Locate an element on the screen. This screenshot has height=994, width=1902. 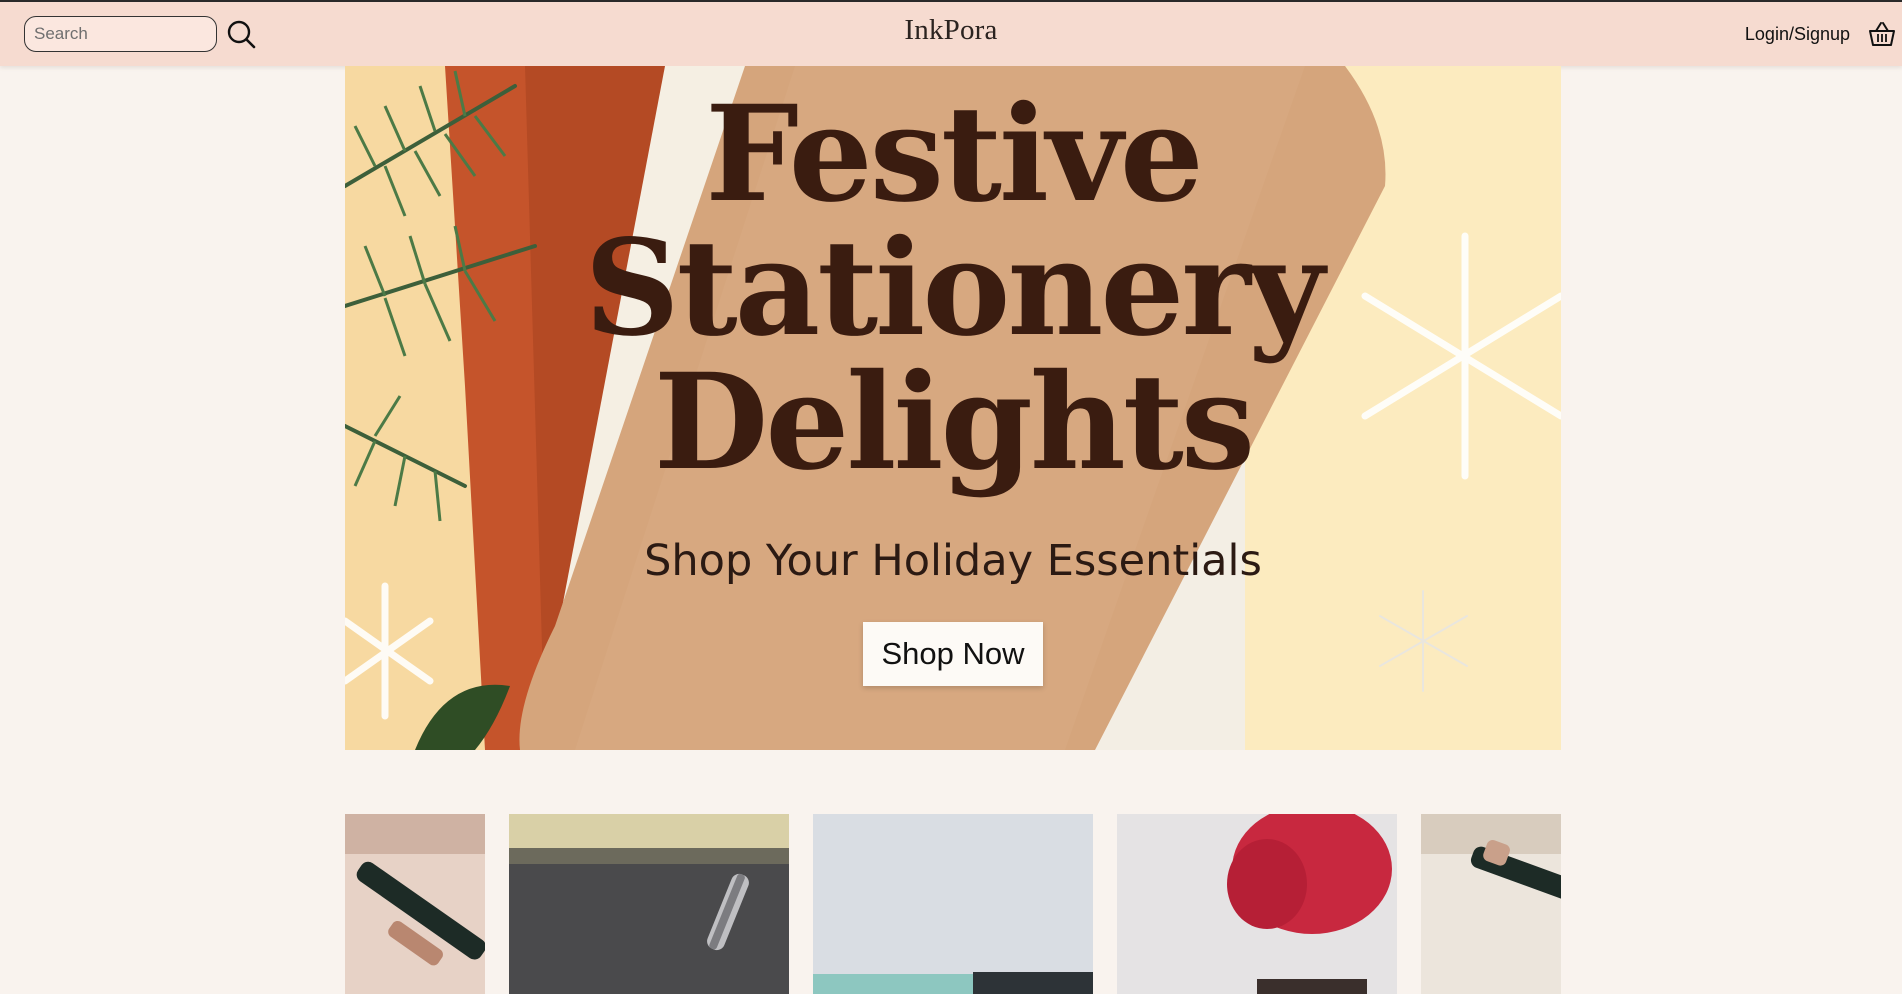
search-icon is located at coordinates (241, 34).